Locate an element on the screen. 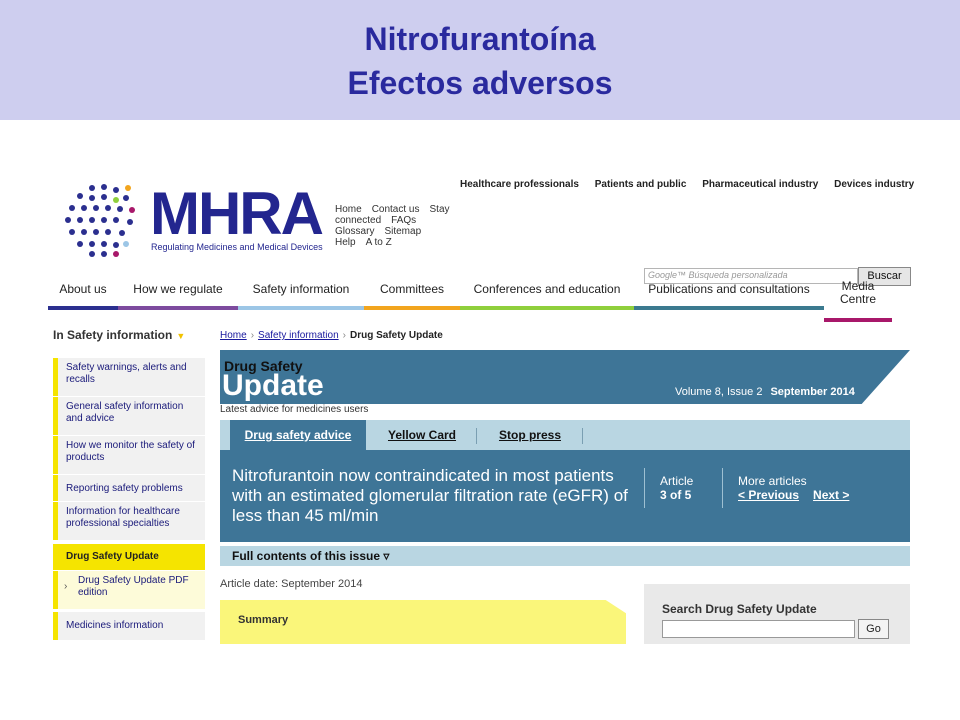  slide-title-line1: Nitrofurantoína is located at coordinates (480, 39).